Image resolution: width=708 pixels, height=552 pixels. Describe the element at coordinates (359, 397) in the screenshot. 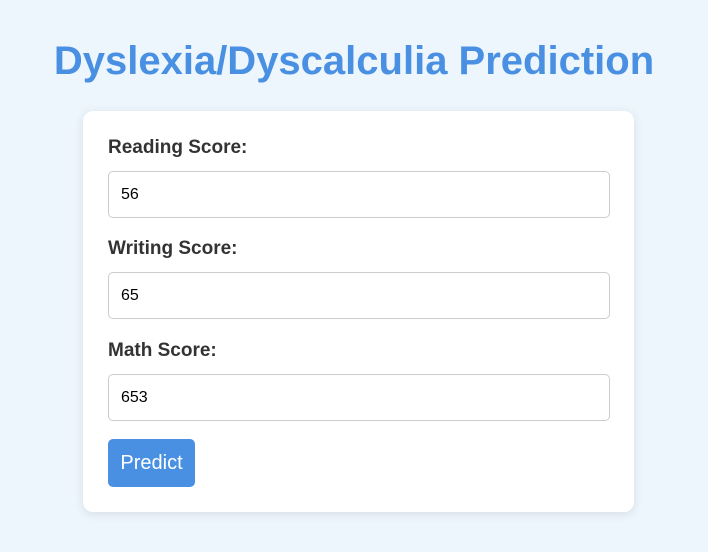

I see `math-score-input` at that location.